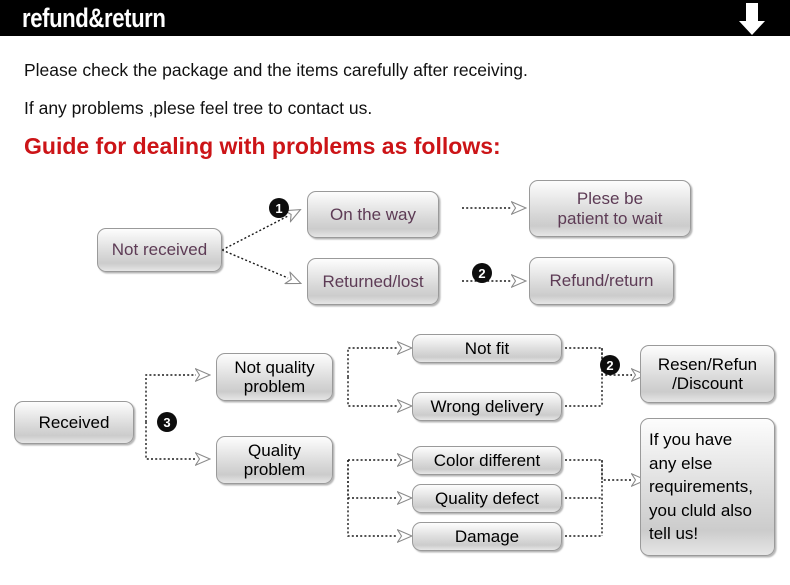 The image size is (790, 585). I want to click on node-label-line1: Resen/Refun, so click(707, 364).